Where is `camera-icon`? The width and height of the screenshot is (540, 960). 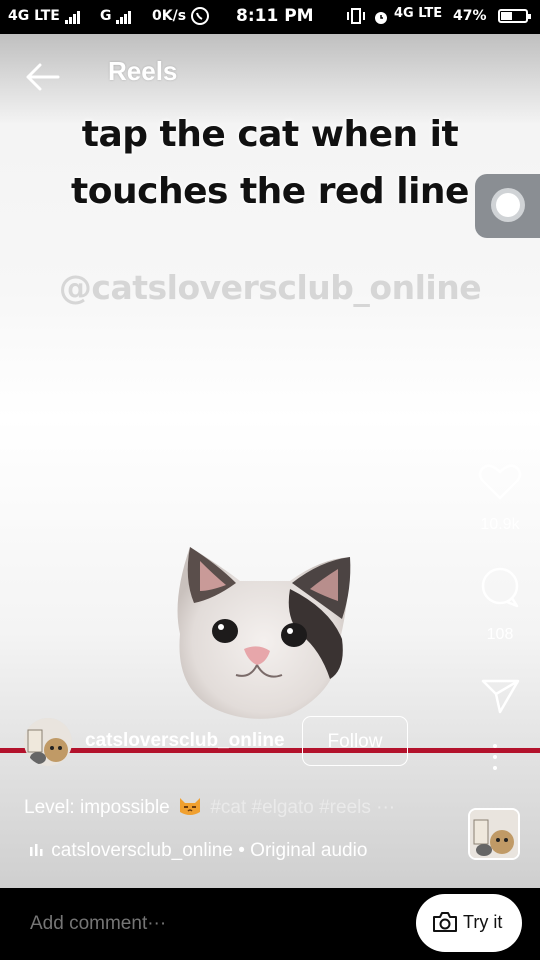
camera-icon is located at coordinates (445, 922).